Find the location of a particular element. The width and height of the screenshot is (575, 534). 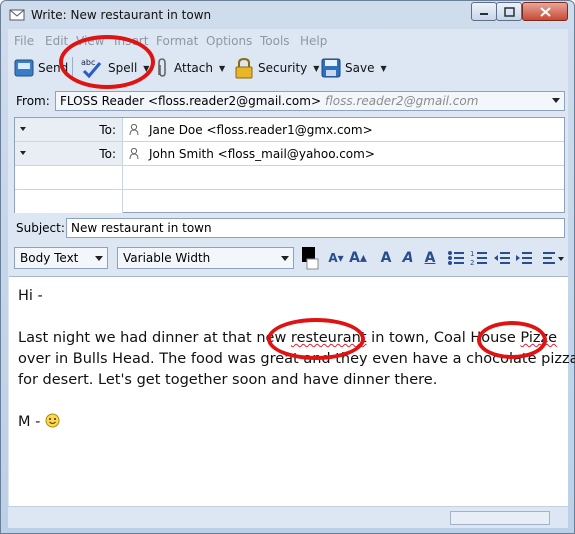

menu-edit: Edit is located at coordinates (56, 41).